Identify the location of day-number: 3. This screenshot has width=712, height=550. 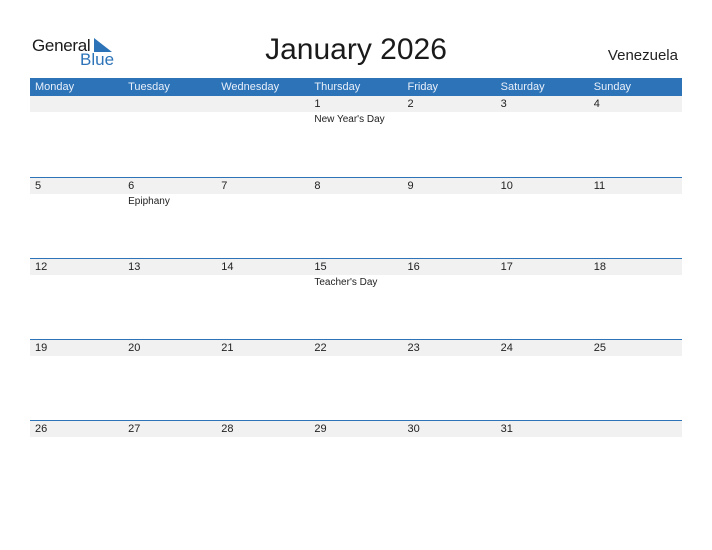
(503, 104).